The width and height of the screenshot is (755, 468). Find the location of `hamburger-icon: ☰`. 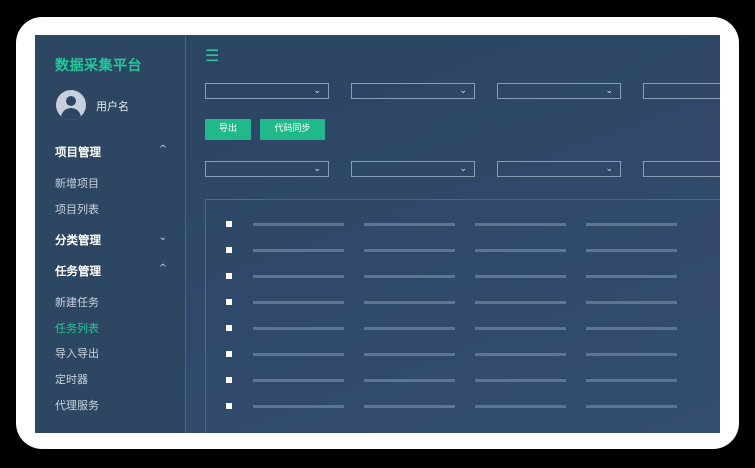

hamburger-icon: ☰ is located at coordinates (212, 56).